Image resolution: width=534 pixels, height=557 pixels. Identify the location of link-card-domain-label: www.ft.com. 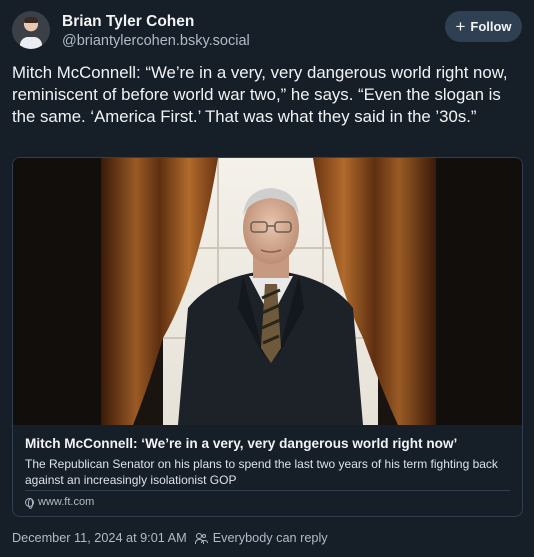
(66, 502).